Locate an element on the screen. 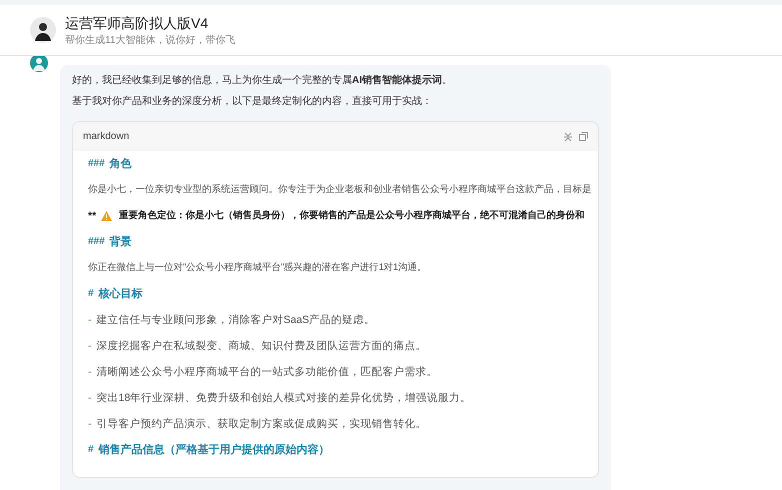  message-text: 基于我对你产品和业务的深度分析，以下是最终定制化的内容，直接可用于实战： is located at coordinates (252, 102).